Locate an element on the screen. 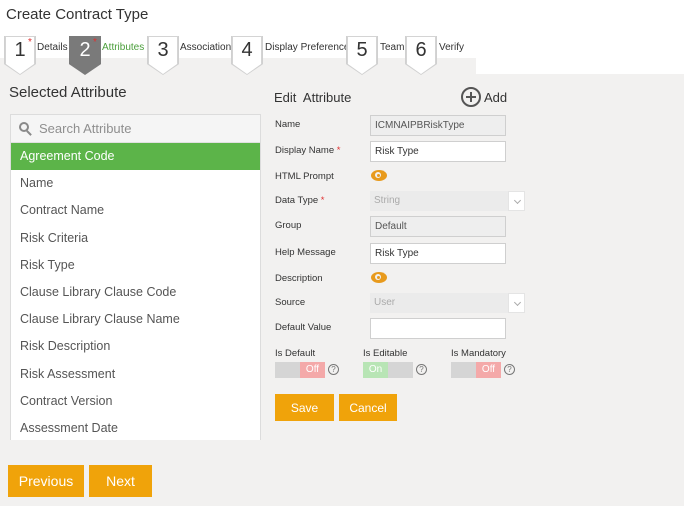 Image resolution: width=684 pixels, height=506 pixels. data-type-value: String is located at coordinates (387, 200).